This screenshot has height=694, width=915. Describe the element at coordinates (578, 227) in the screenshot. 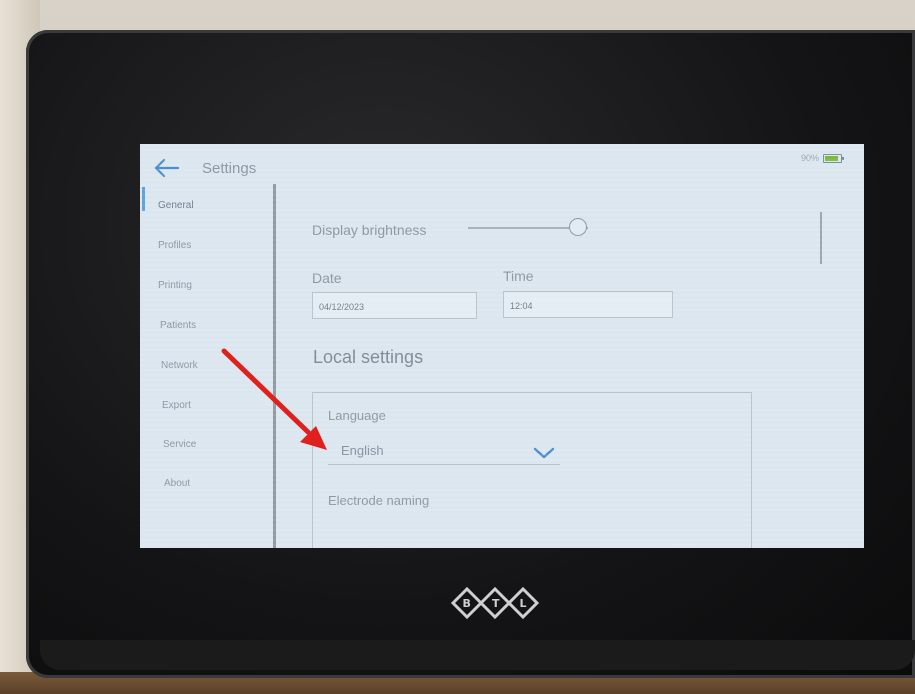

I see `brightness-slider-knob` at that location.